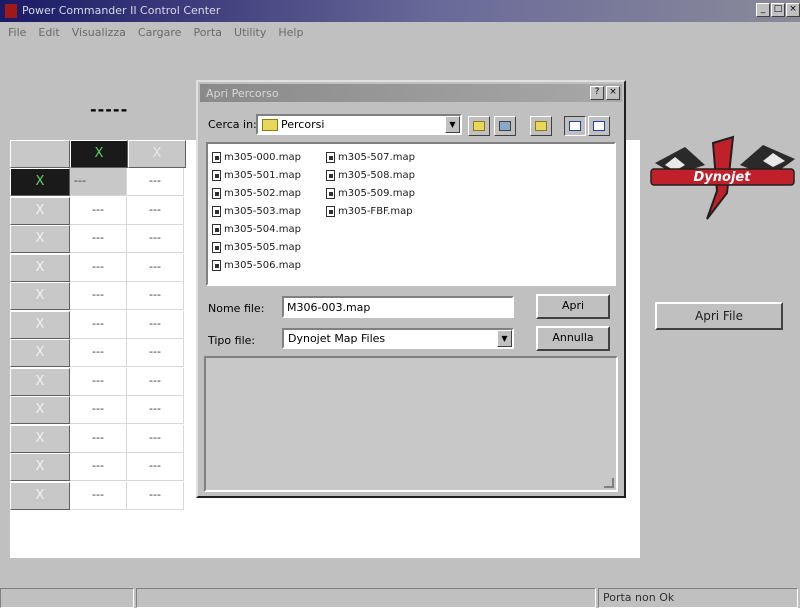 This screenshot has width=800, height=608. I want to click on file-name: m305-504.map, so click(262, 229).